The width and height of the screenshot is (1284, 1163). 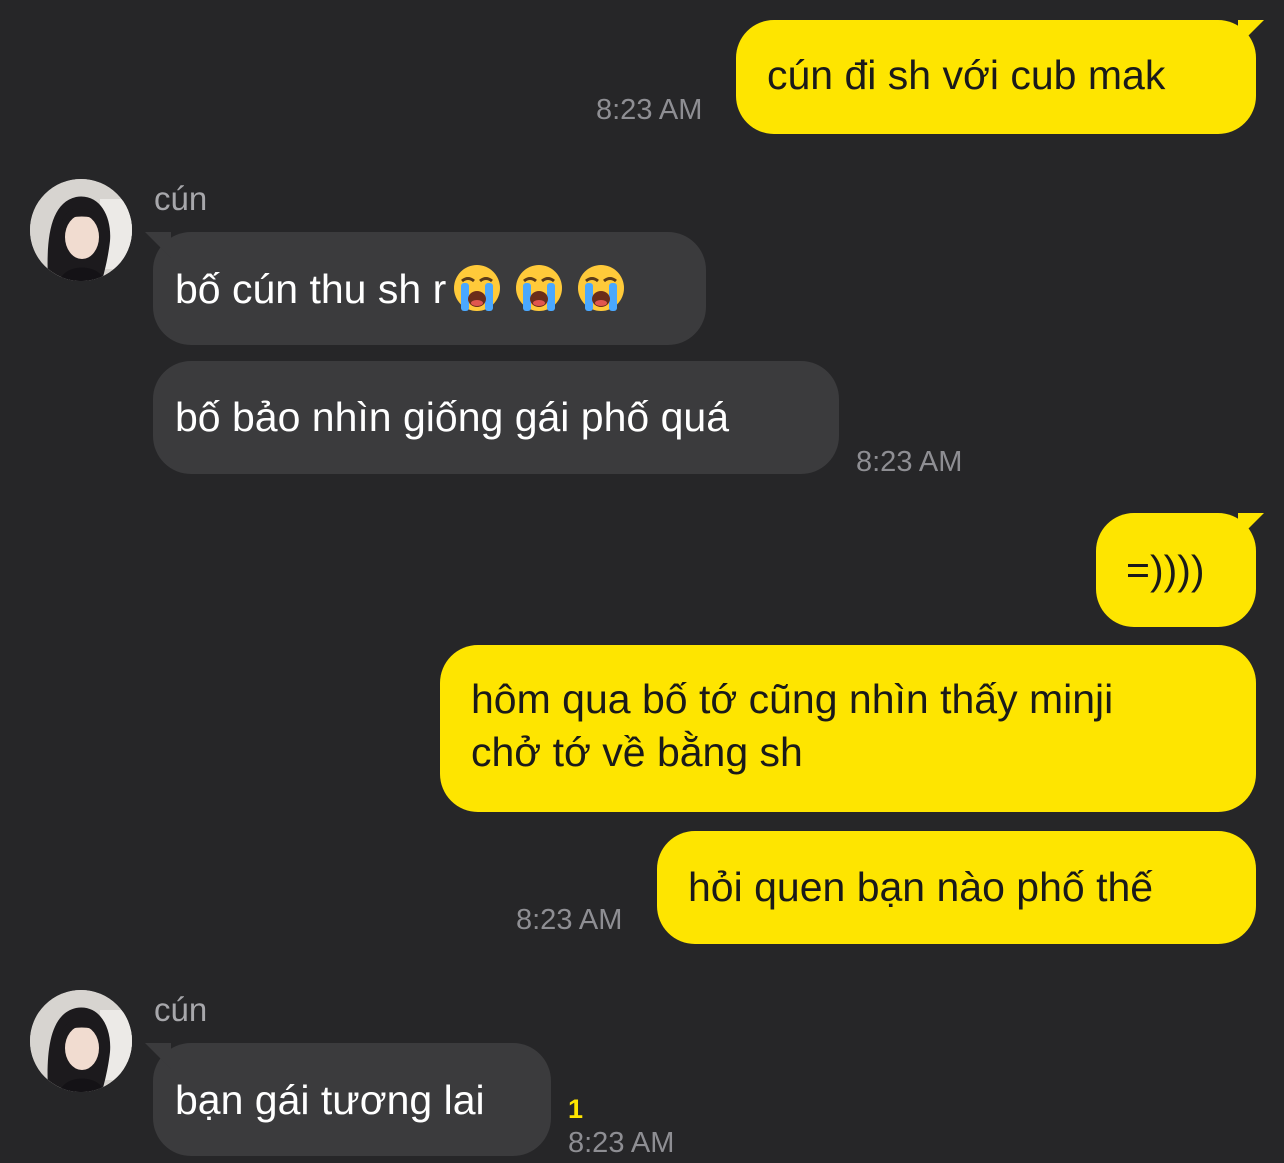 What do you see at coordinates (452, 417) in the screenshot?
I see `message-text: bố bảo nhìn giống gái phố quá` at bounding box center [452, 417].